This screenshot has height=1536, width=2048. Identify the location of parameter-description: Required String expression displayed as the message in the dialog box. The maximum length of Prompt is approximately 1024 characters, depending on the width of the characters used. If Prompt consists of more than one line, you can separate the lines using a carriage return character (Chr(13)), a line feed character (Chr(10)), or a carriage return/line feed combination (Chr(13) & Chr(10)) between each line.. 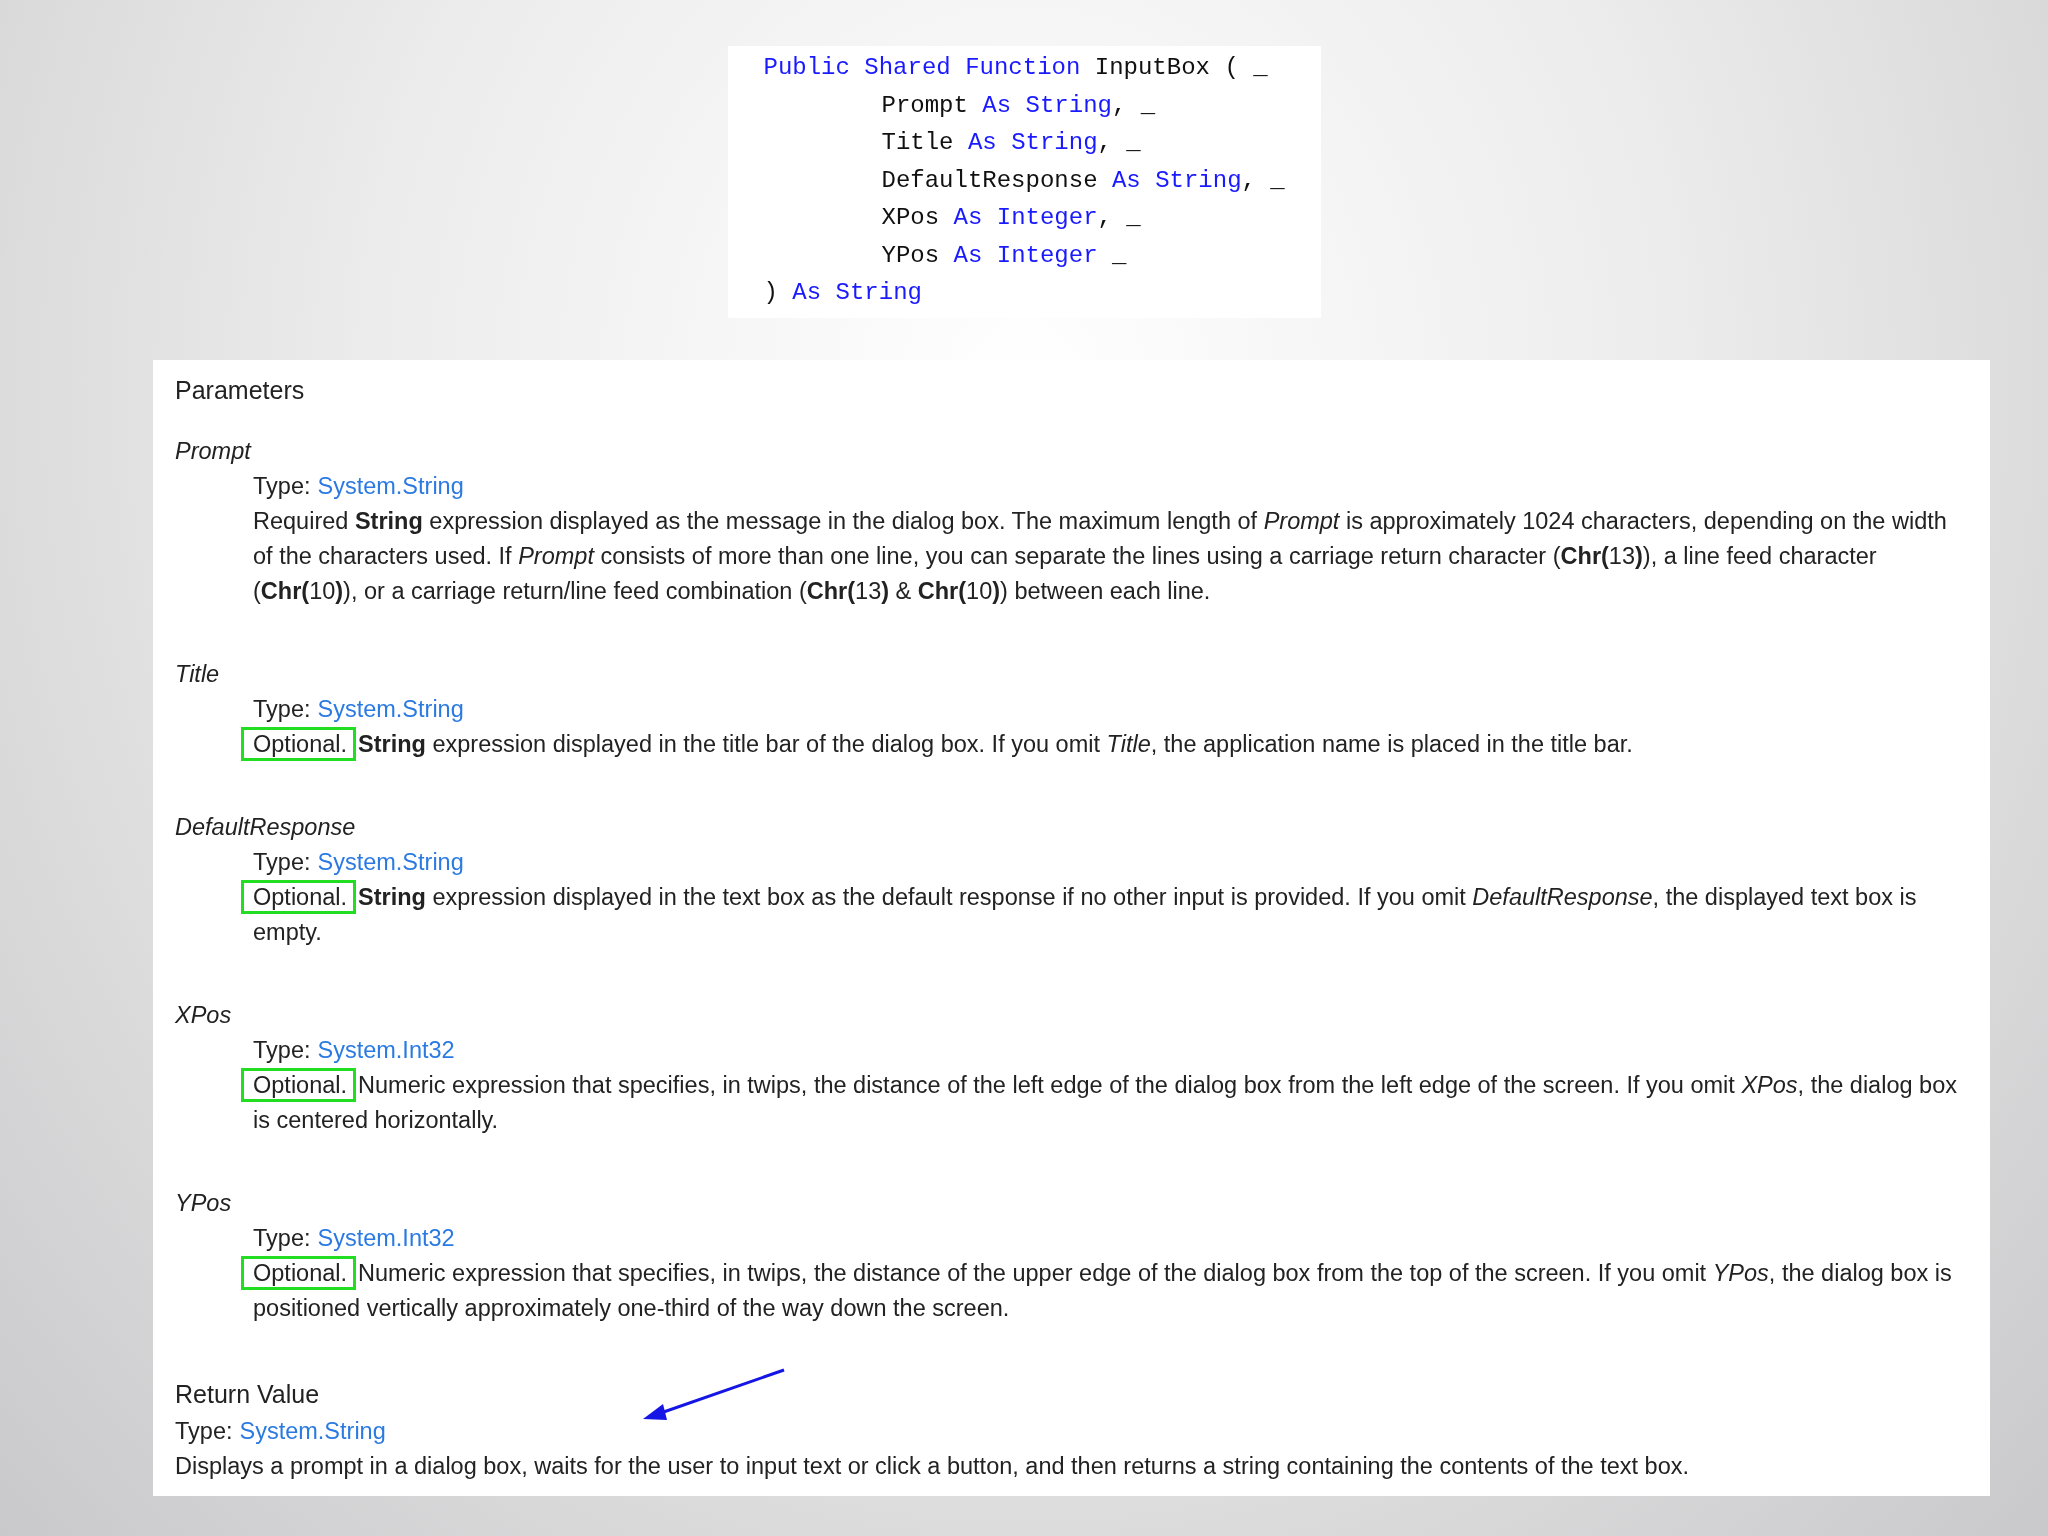
(1100, 556).